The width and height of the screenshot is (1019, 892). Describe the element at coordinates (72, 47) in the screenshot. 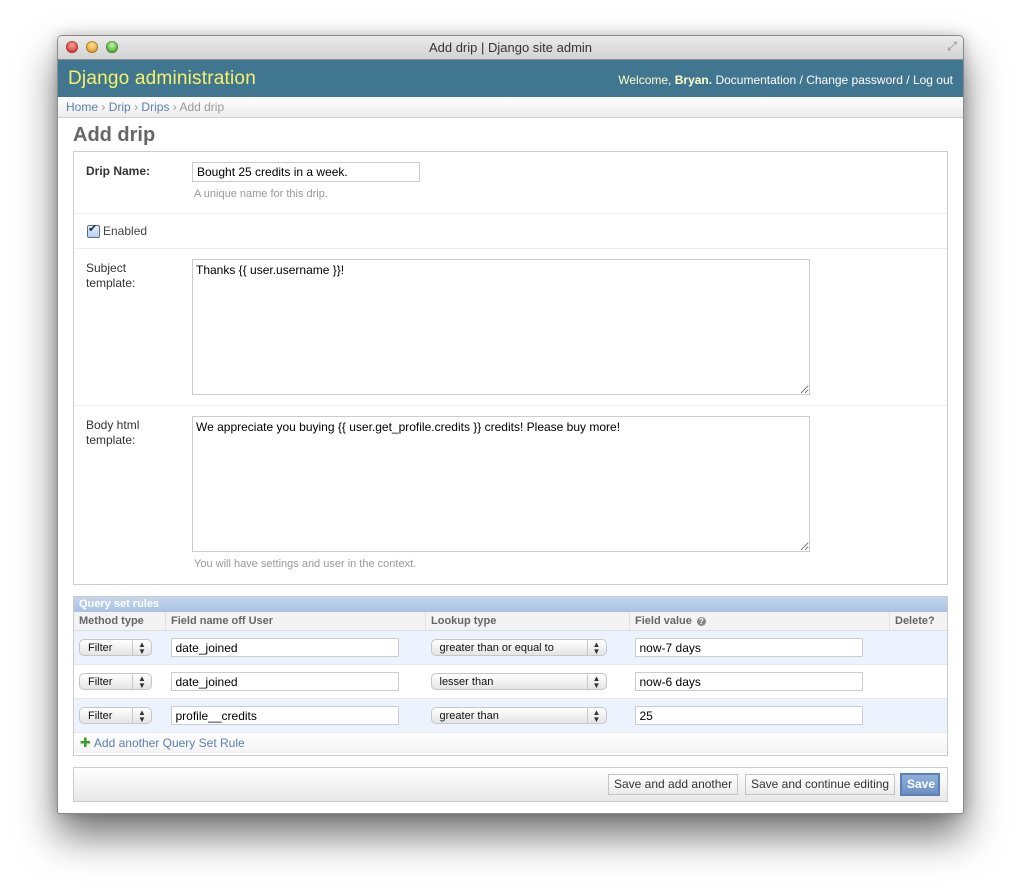

I see `close-window-icon` at that location.